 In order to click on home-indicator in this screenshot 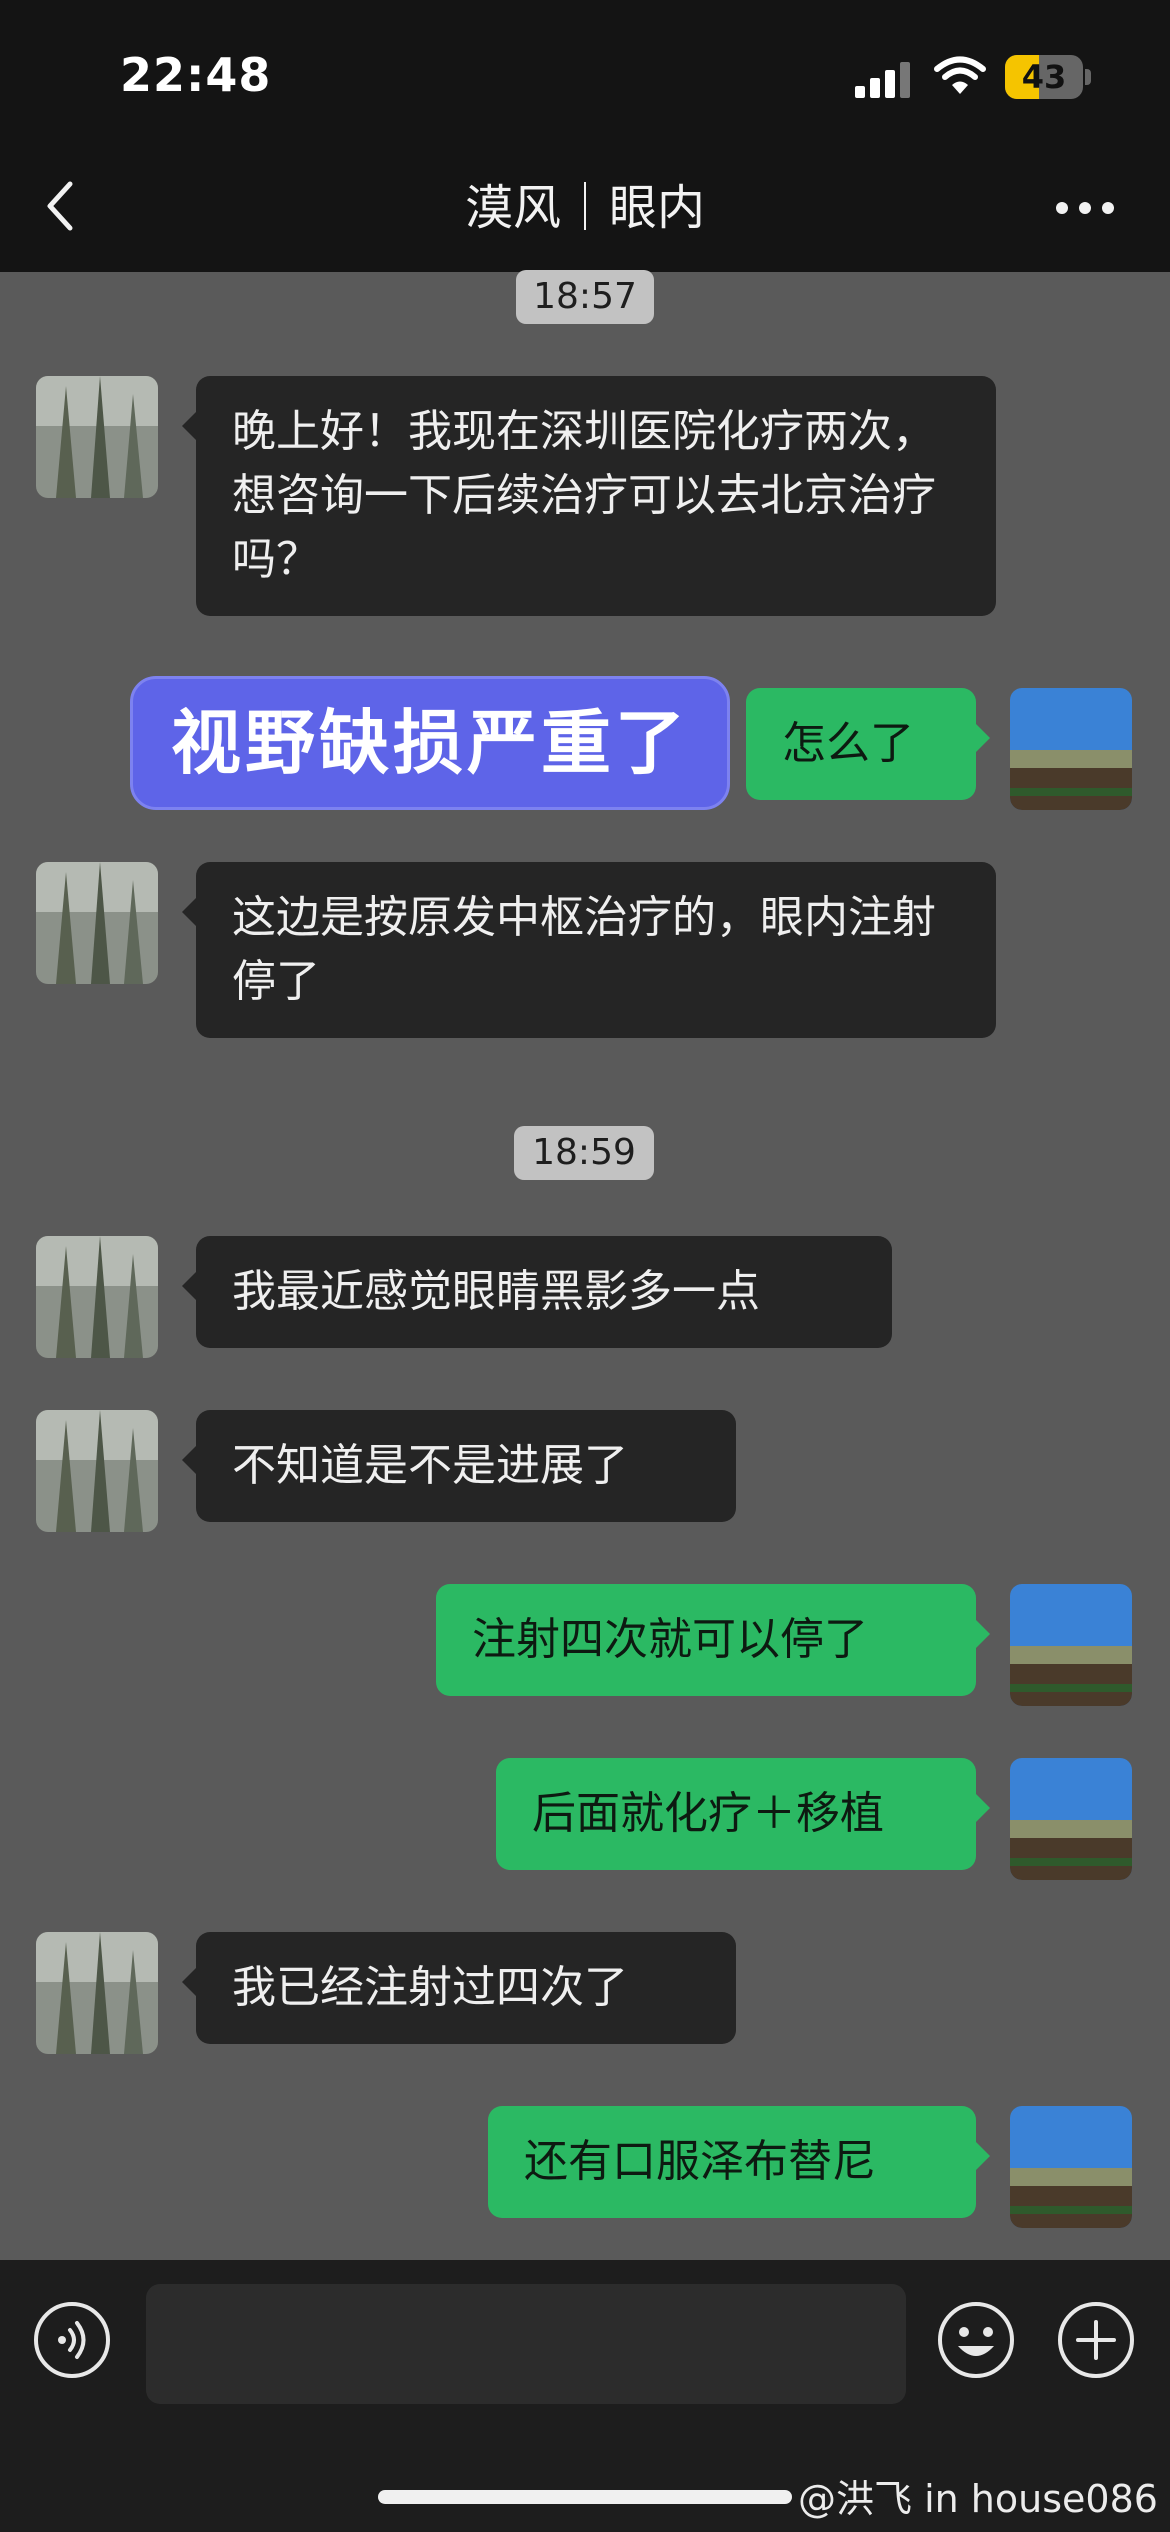, I will do `click(585, 2497)`.